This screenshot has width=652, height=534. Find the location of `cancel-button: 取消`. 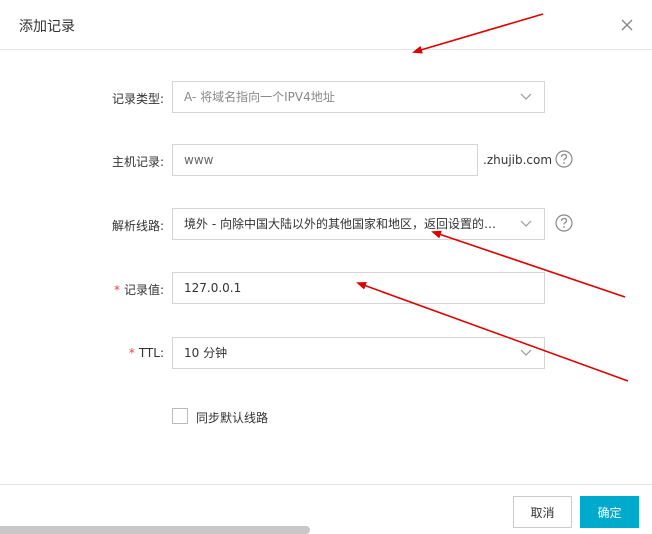

cancel-button: 取消 is located at coordinates (542, 512).